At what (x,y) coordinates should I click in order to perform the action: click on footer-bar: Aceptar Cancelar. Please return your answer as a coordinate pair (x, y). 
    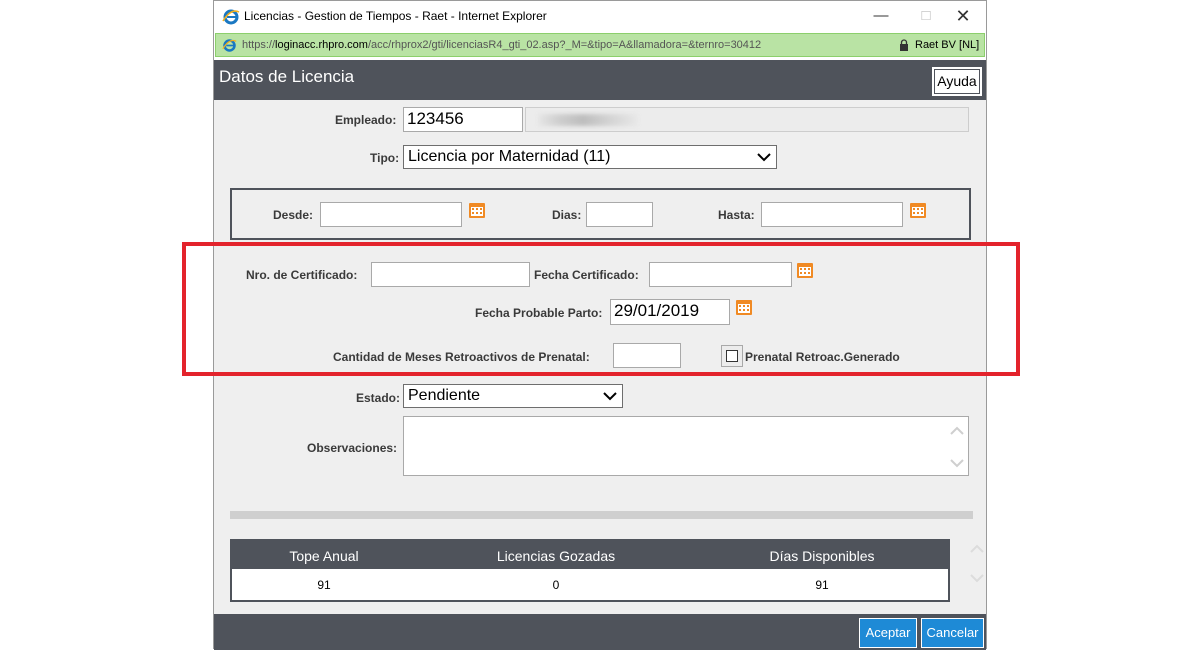
    Looking at the image, I should click on (600, 632).